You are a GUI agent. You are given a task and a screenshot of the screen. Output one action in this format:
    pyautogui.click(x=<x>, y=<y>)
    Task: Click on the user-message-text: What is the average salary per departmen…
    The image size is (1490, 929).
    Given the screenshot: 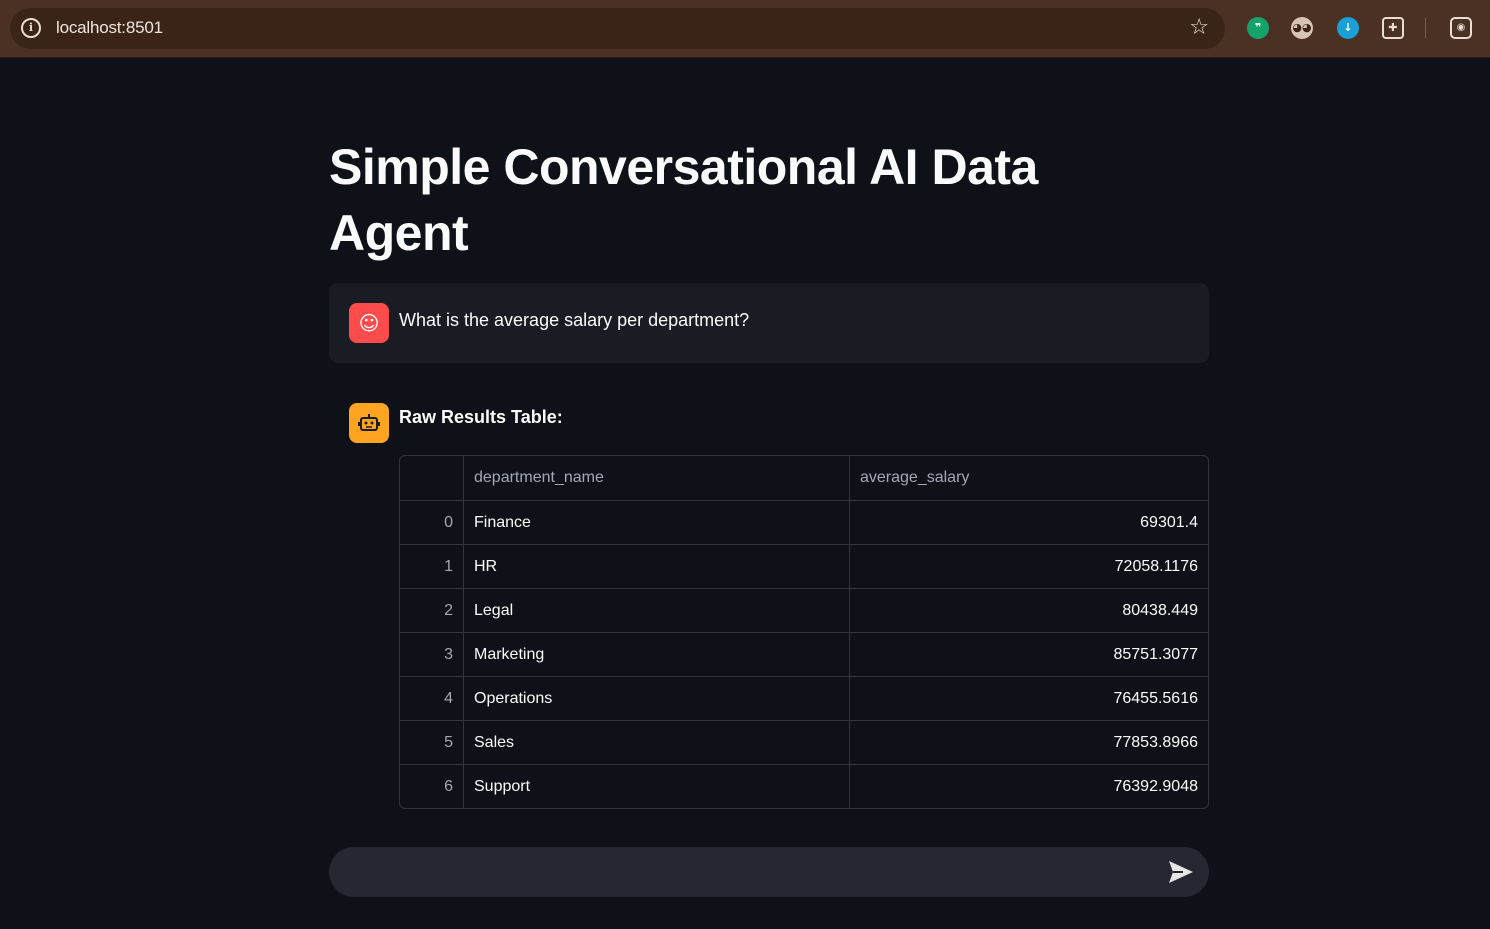 What is the action you would take?
    pyautogui.click(x=574, y=320)
    